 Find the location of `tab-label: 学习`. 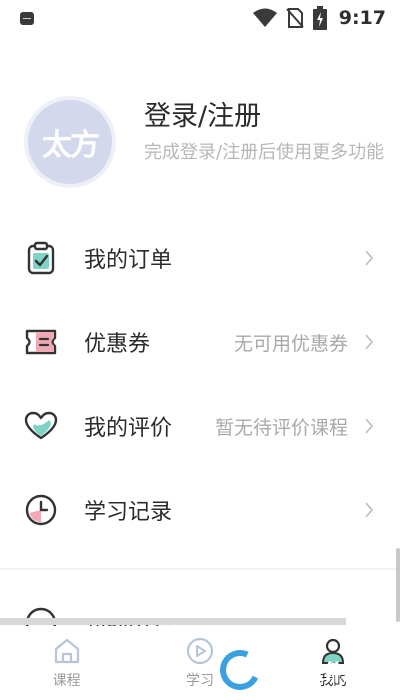

tab-label: 学习 is located at coordinates (199, 681).